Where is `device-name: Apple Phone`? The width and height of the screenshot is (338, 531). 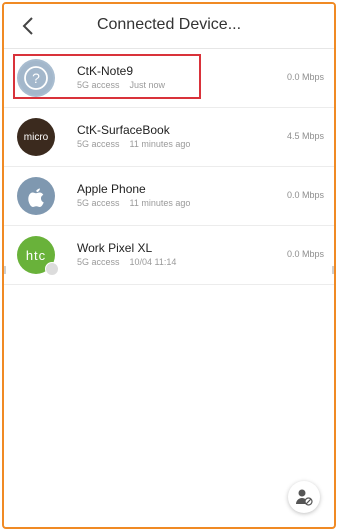
device-name: Apple Phone is located at coordinates (111, 189).